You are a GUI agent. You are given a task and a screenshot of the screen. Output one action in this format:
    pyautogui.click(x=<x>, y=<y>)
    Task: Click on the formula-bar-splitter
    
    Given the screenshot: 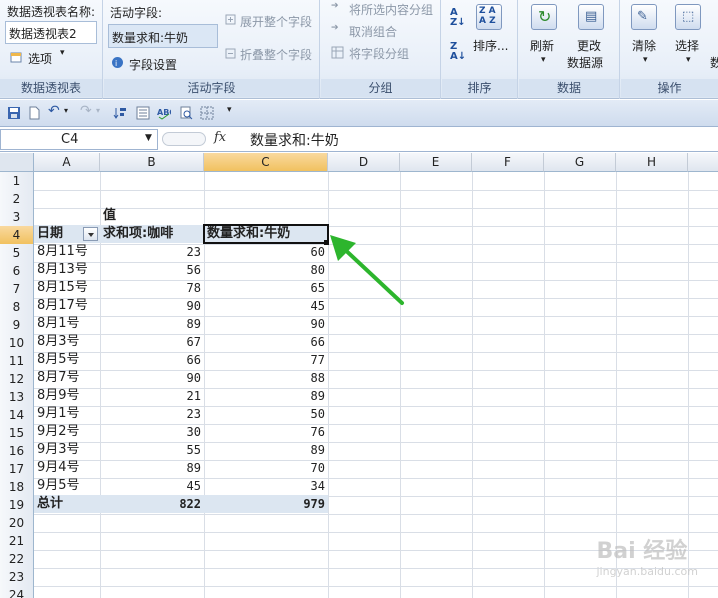 What is the action you would take?
    pyautogui.click(x=184, y=139)
    